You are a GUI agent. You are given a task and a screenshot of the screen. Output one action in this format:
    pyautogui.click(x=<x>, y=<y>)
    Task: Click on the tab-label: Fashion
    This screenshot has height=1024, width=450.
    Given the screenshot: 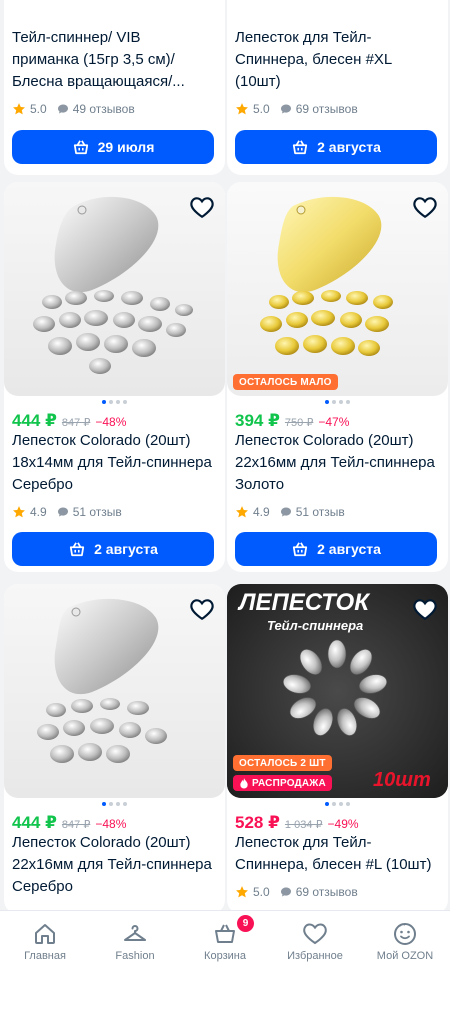 What is the action you would take?
    pyautogui.click(x=135, y=956)
    